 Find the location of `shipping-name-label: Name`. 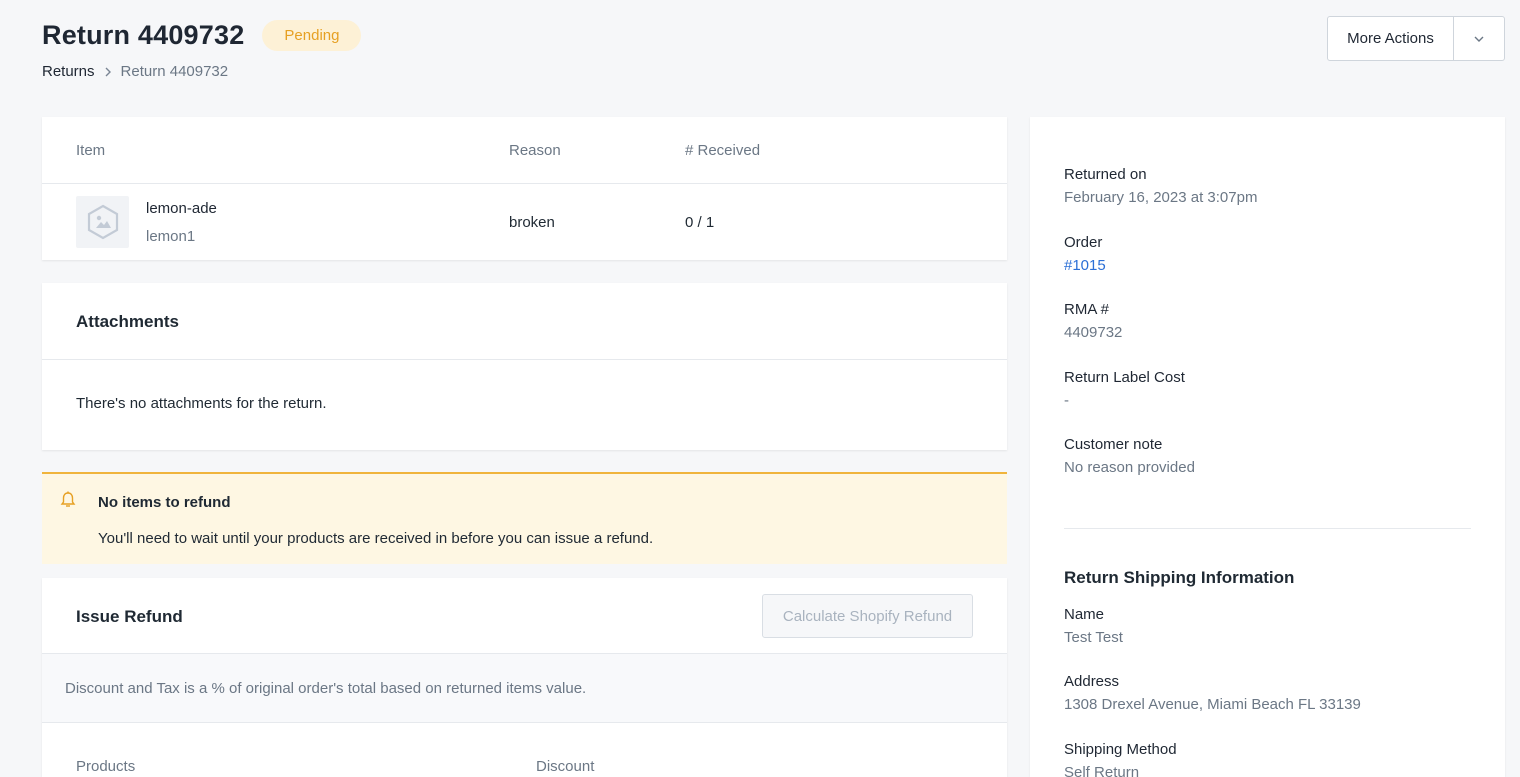

shipping-name-label: Name is located at coordinates (1084, 614).